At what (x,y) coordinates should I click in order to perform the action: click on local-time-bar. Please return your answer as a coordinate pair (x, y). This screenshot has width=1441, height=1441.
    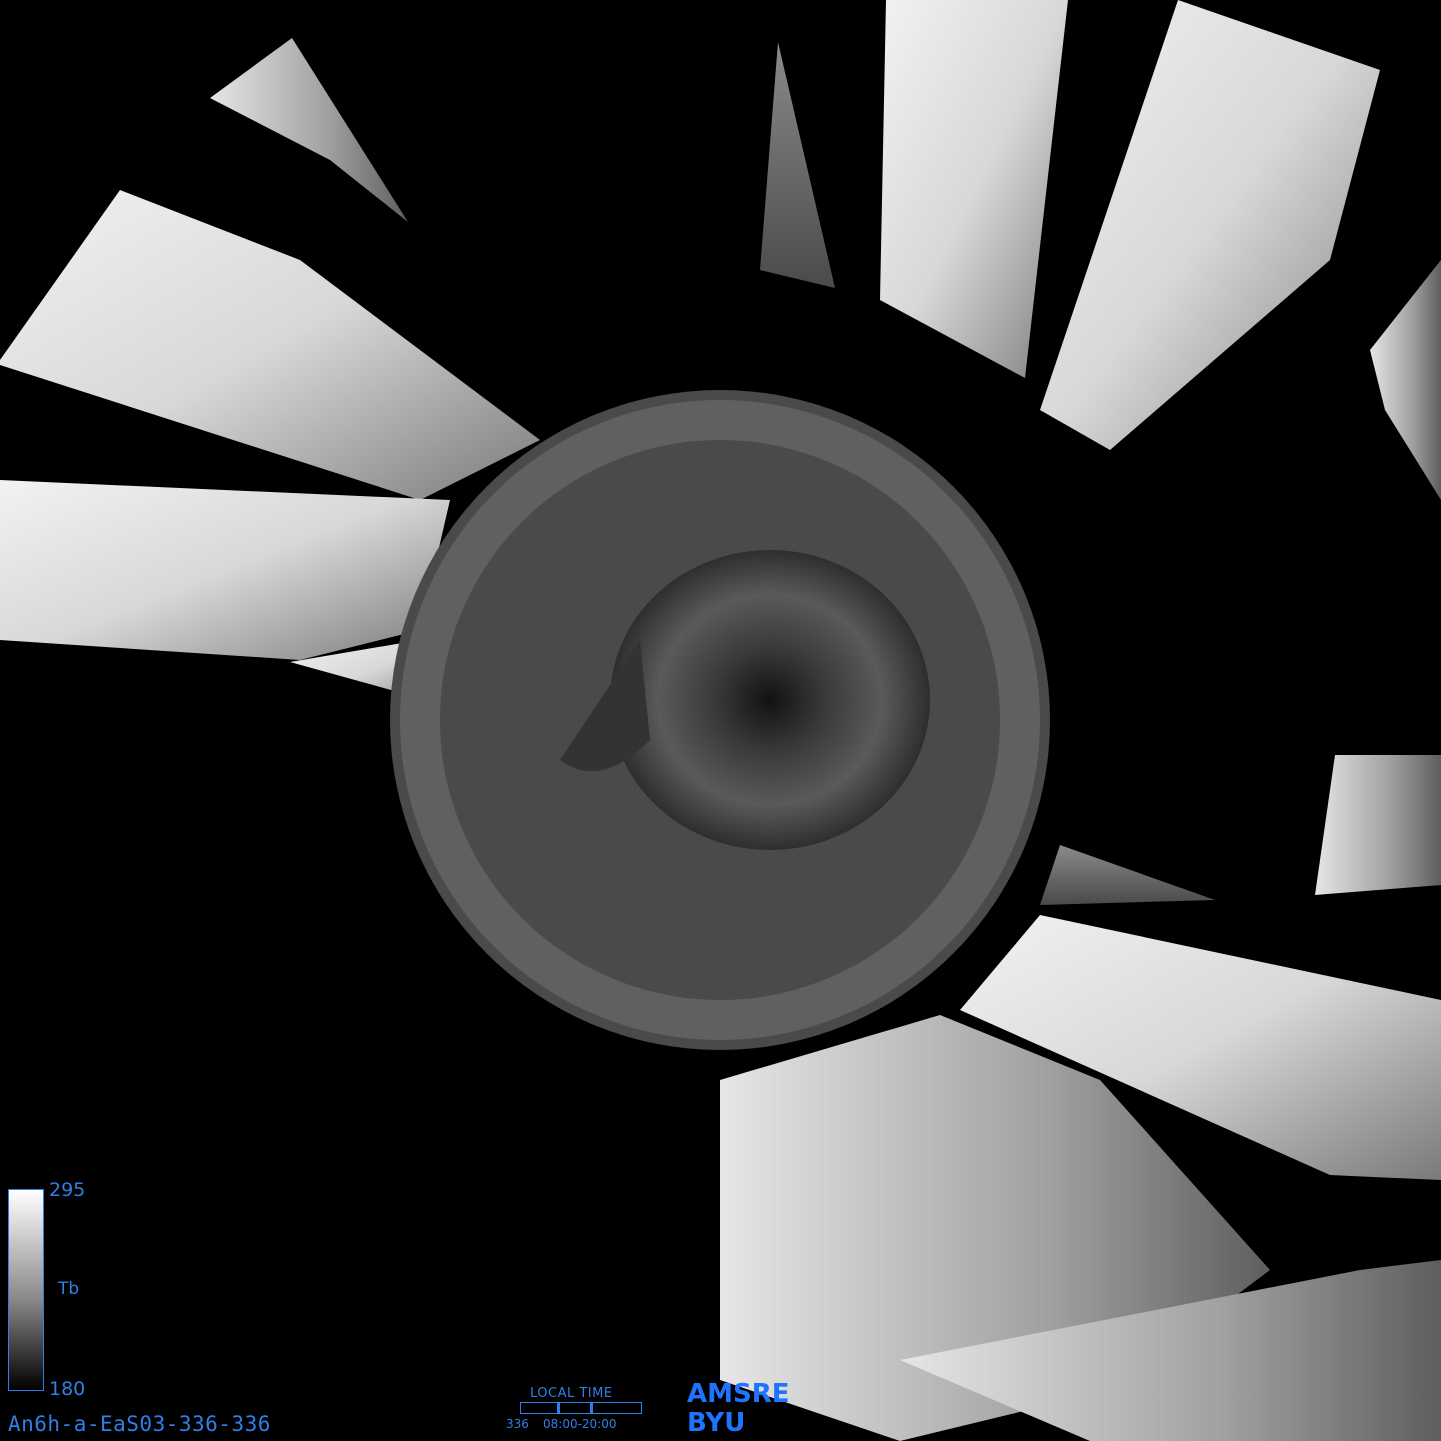
    Looking at the image, I should click on (581, 1408).